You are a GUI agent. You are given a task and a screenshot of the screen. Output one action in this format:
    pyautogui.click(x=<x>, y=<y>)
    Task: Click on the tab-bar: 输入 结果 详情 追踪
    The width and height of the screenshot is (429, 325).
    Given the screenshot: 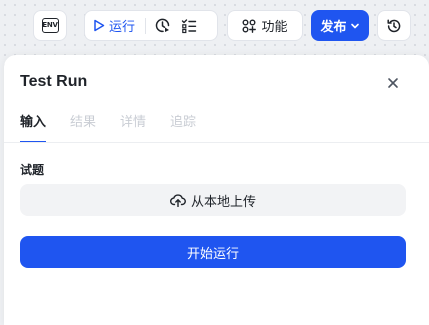 What is the action you would take?
    pyautogui.click(x=108, y=127)
    